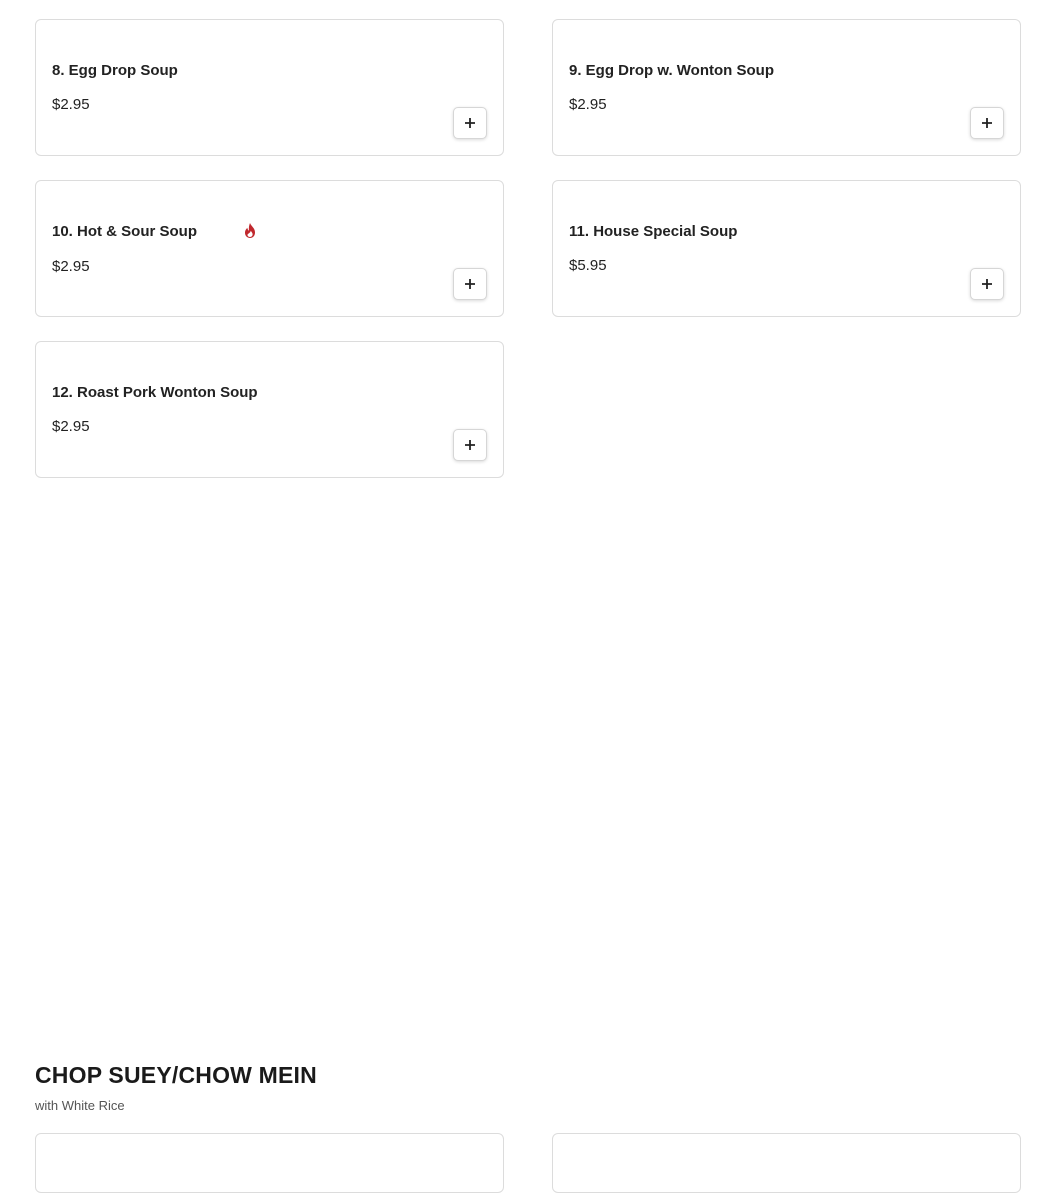  Describe the element at coordinates (653, 231) in the screenshot. I see `menu-item-name: 11. House Special Soup` at that location.